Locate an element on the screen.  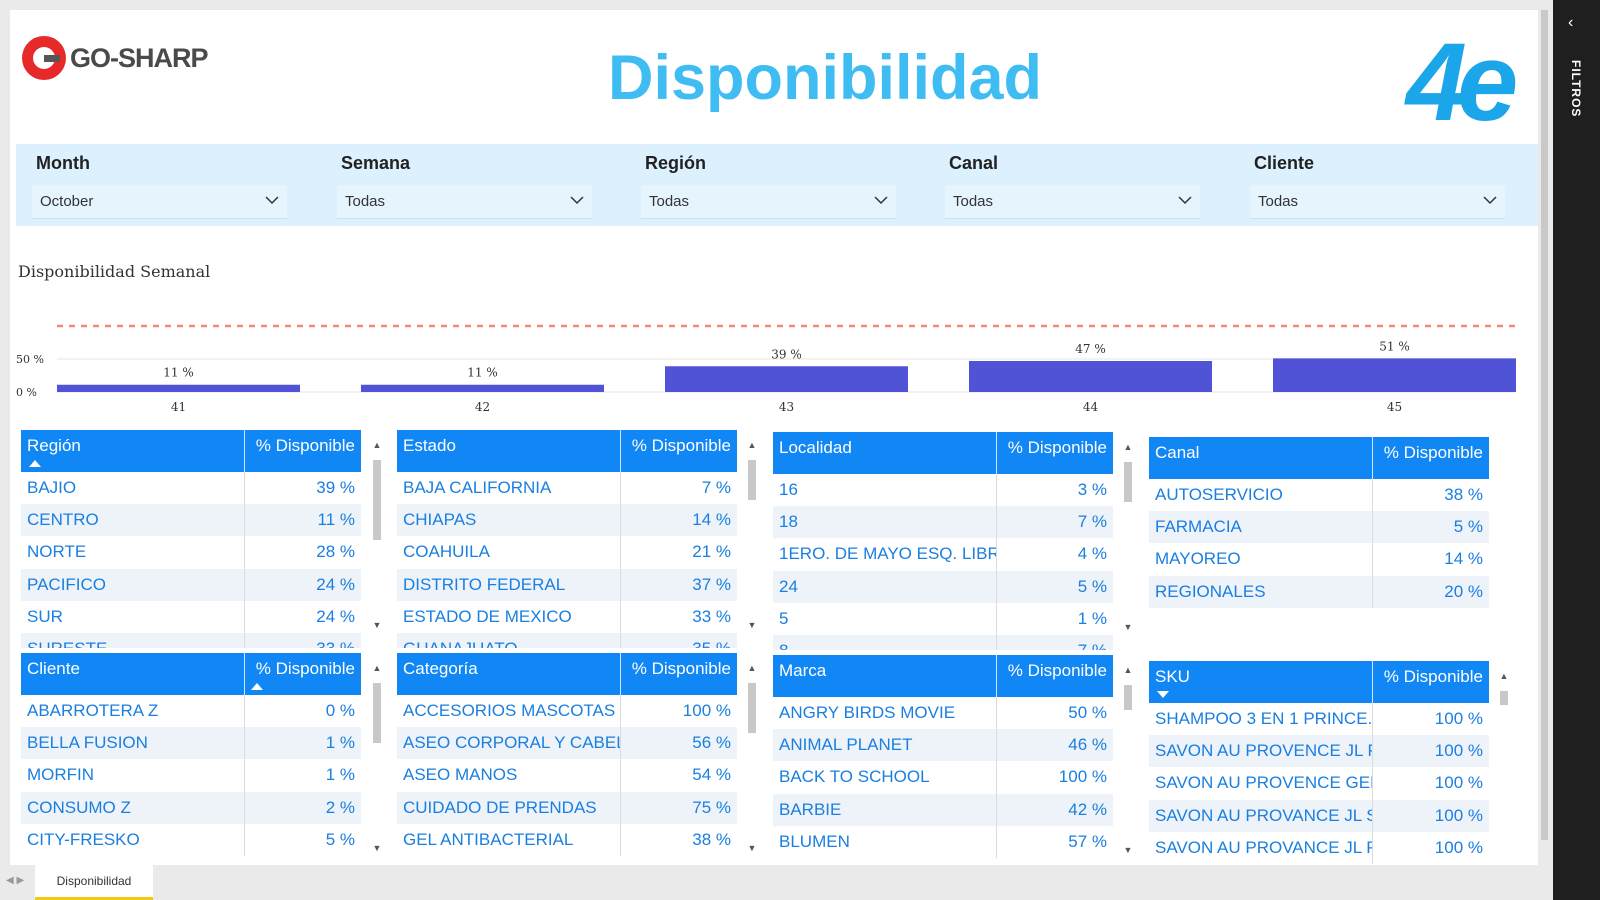
table-row: 16 3 % is located at coordinates (943, 490).